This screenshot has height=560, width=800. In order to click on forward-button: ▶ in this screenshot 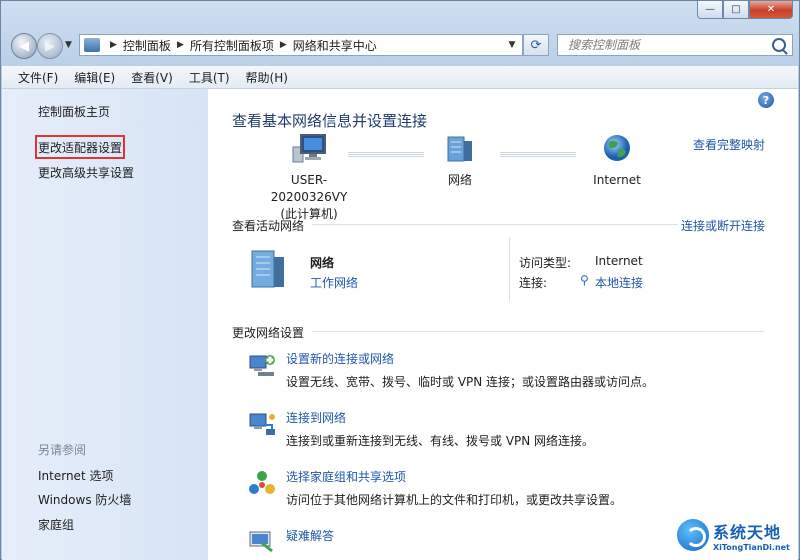, I will do `click(50, 46)`.